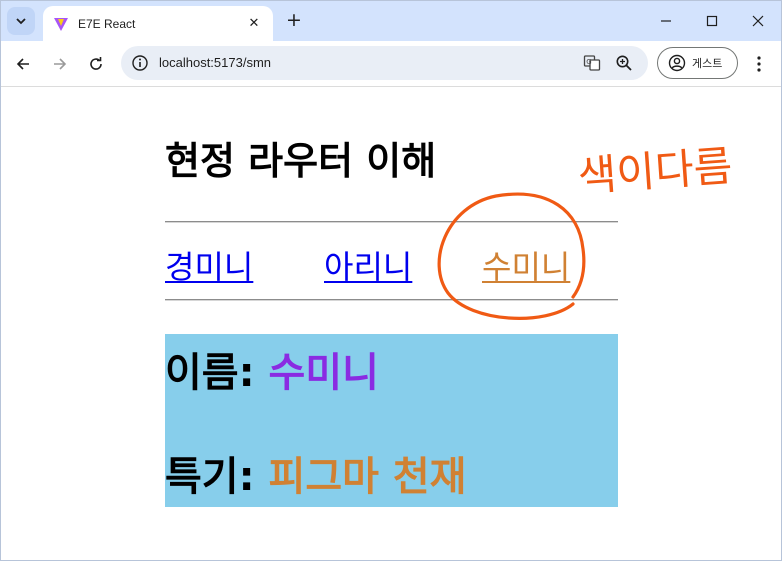 This screenshot has width=782, height=561. I want to click on close-window-button, so click(758, 21).